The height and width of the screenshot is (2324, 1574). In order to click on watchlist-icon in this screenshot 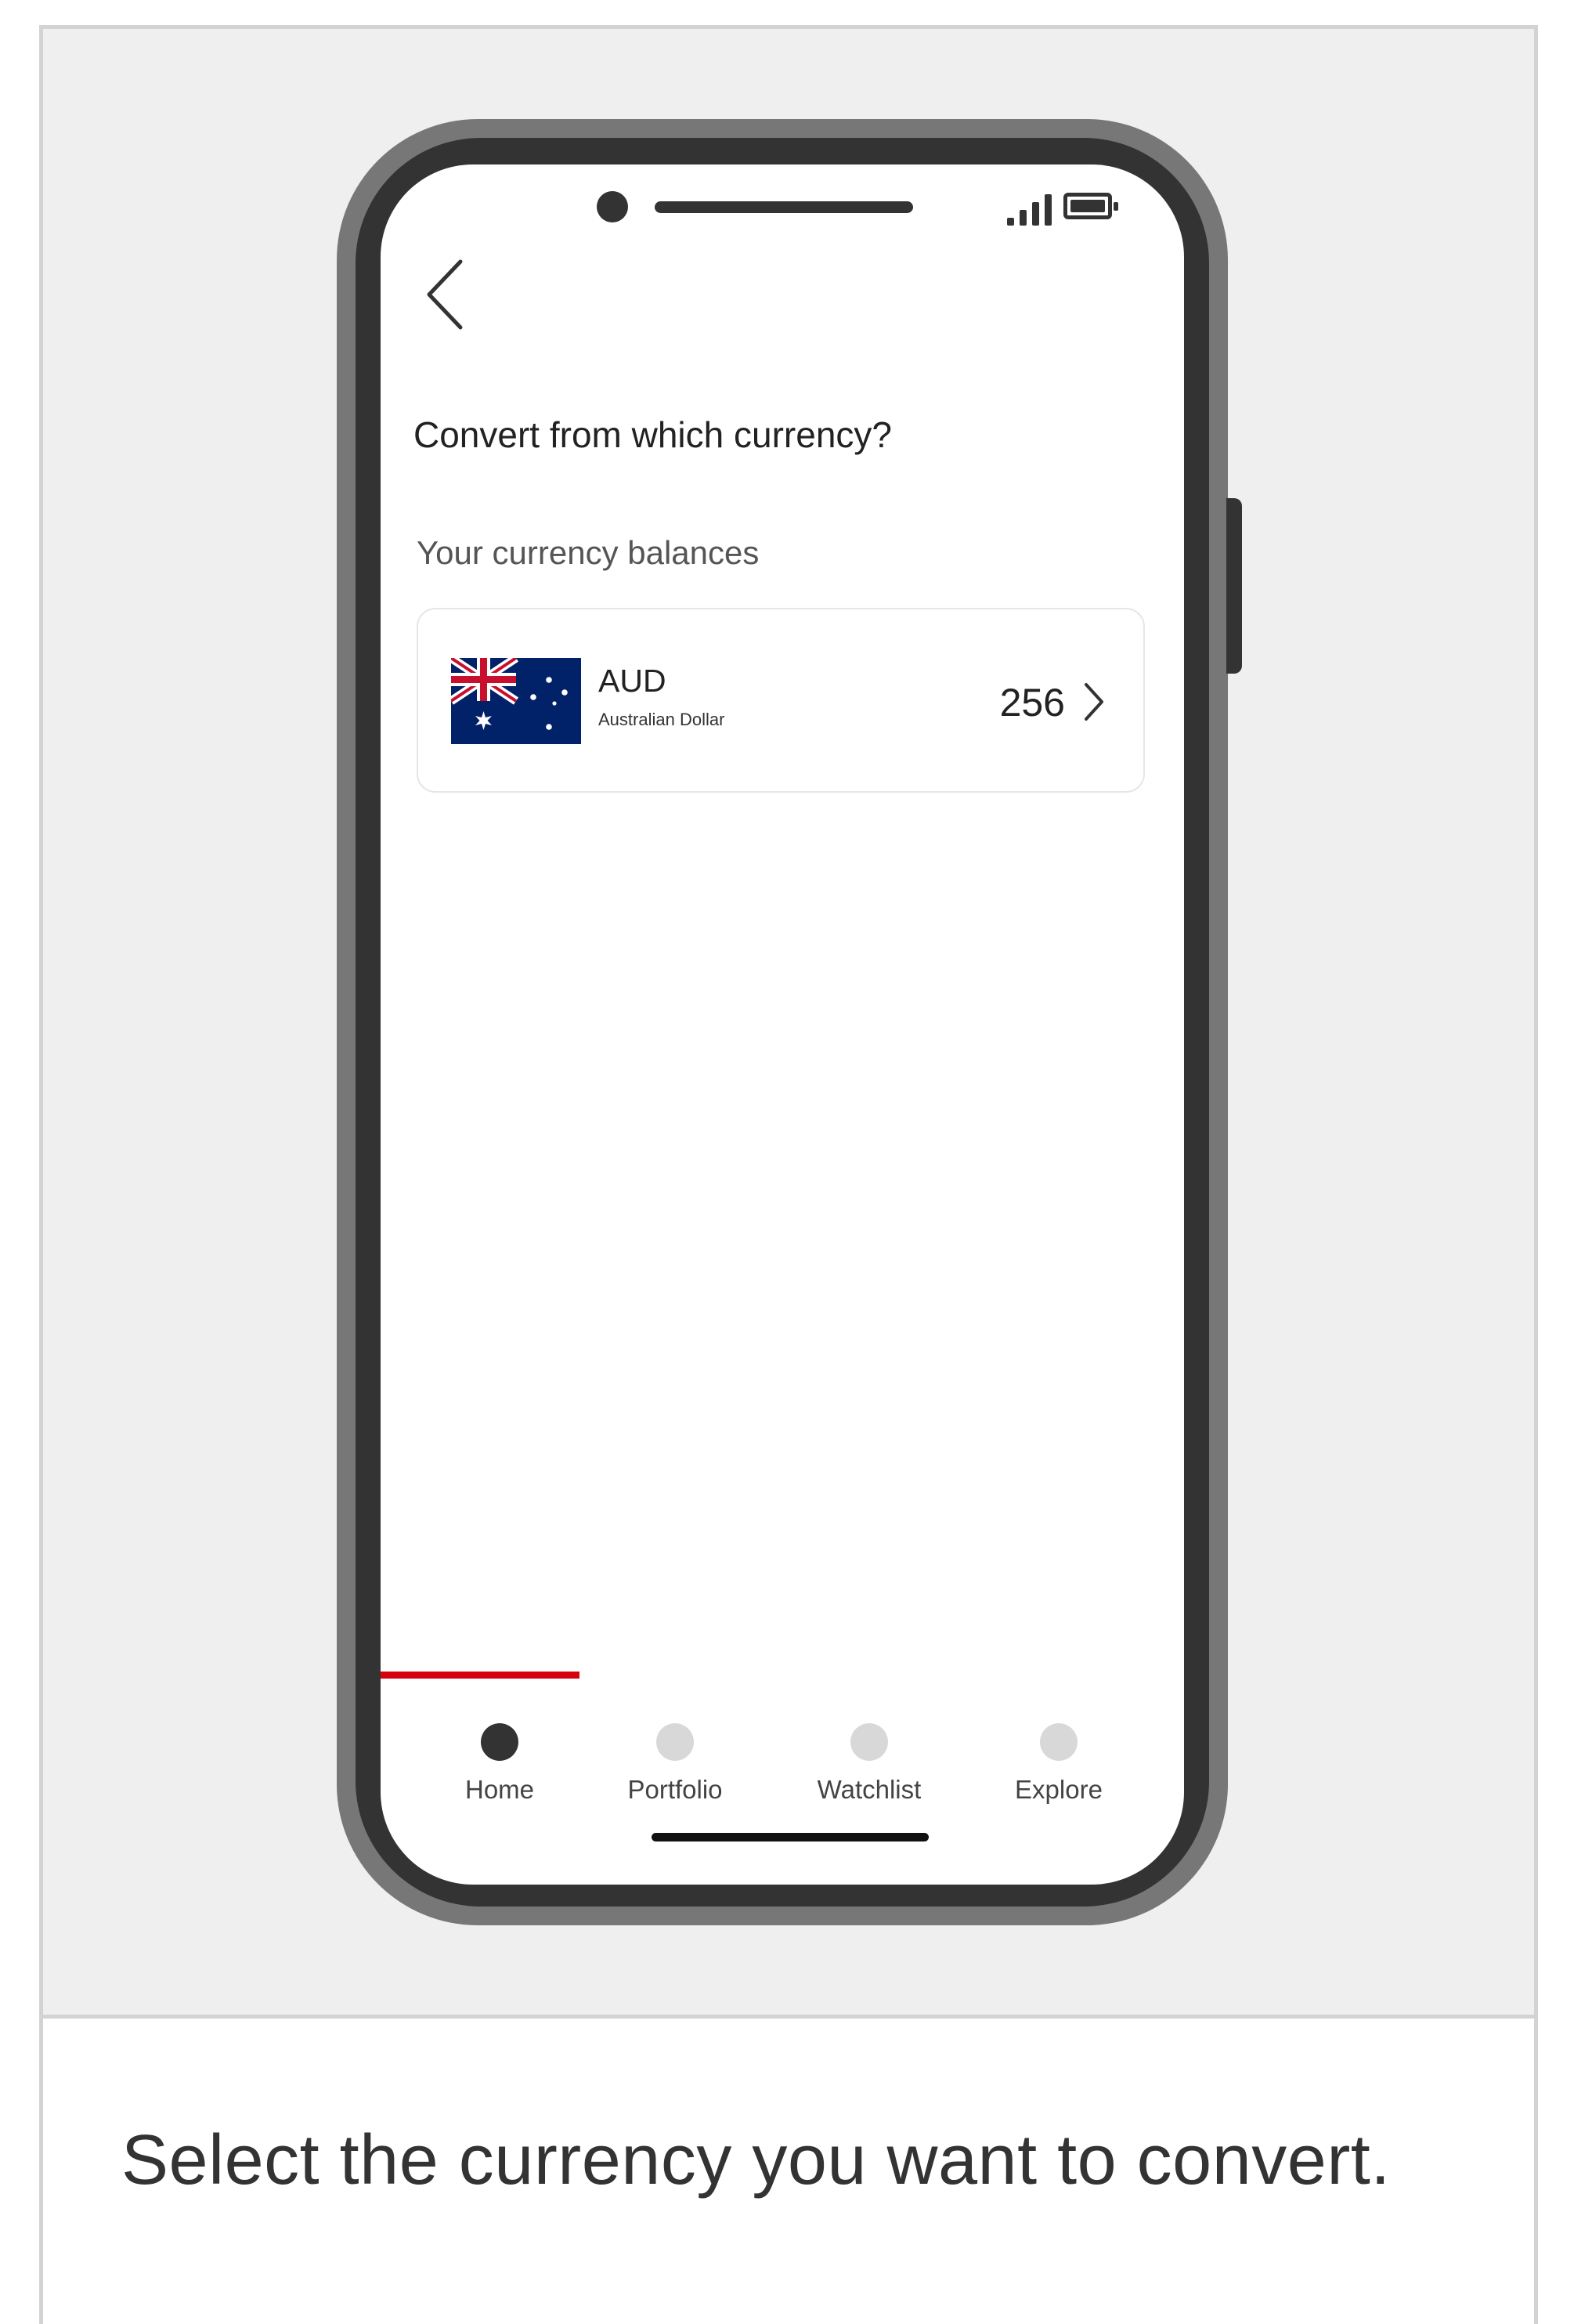, I will do `click(869, 1742)`.